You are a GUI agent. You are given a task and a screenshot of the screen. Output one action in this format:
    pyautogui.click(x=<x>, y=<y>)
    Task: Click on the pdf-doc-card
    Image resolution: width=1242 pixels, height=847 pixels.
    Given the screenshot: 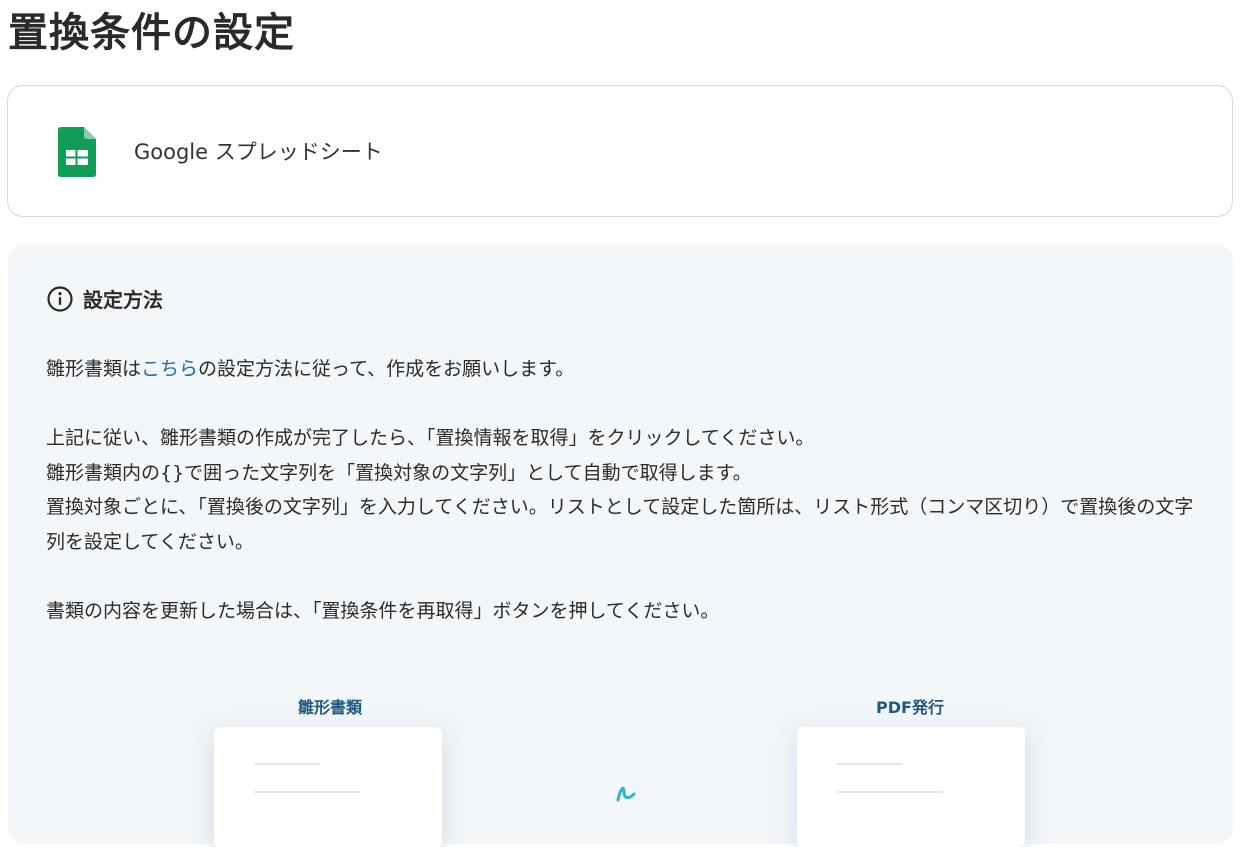 What is the action you would take?
    pyautogui.click(x=911, y=787)
    